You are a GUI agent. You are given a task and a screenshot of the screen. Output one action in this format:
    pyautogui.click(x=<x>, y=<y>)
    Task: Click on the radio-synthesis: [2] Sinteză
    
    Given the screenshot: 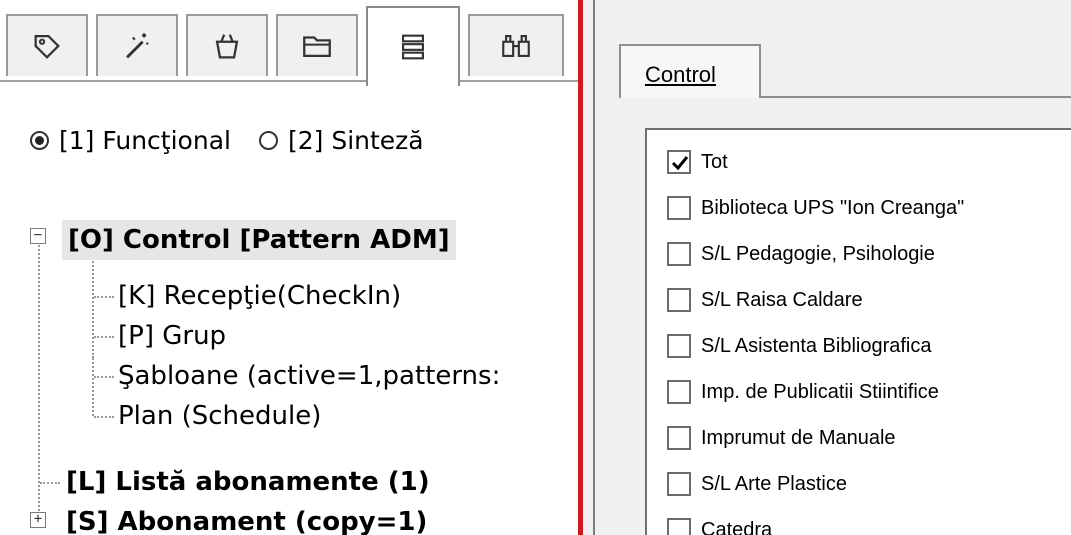 What is the action you would take?
    pyautogui.click(x=341, y=140)
    